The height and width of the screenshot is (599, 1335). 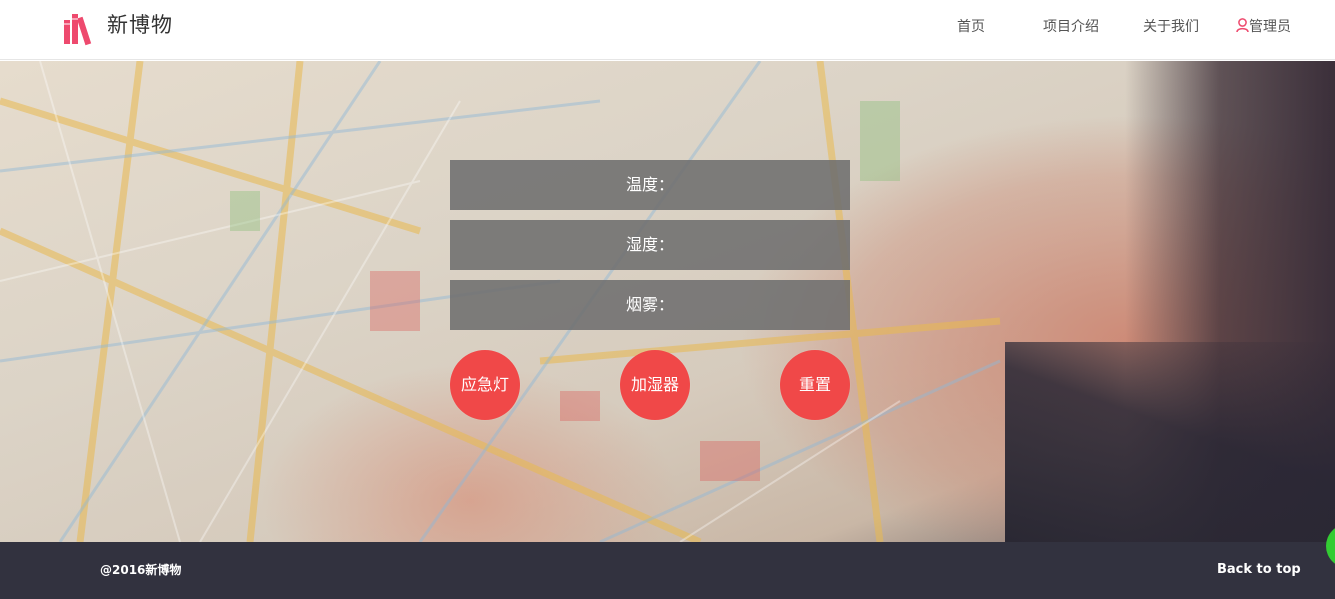 What do you see at coordinates (79, 28) in the screenshot?
I see `books-icon` at bounding box center [79, 28].